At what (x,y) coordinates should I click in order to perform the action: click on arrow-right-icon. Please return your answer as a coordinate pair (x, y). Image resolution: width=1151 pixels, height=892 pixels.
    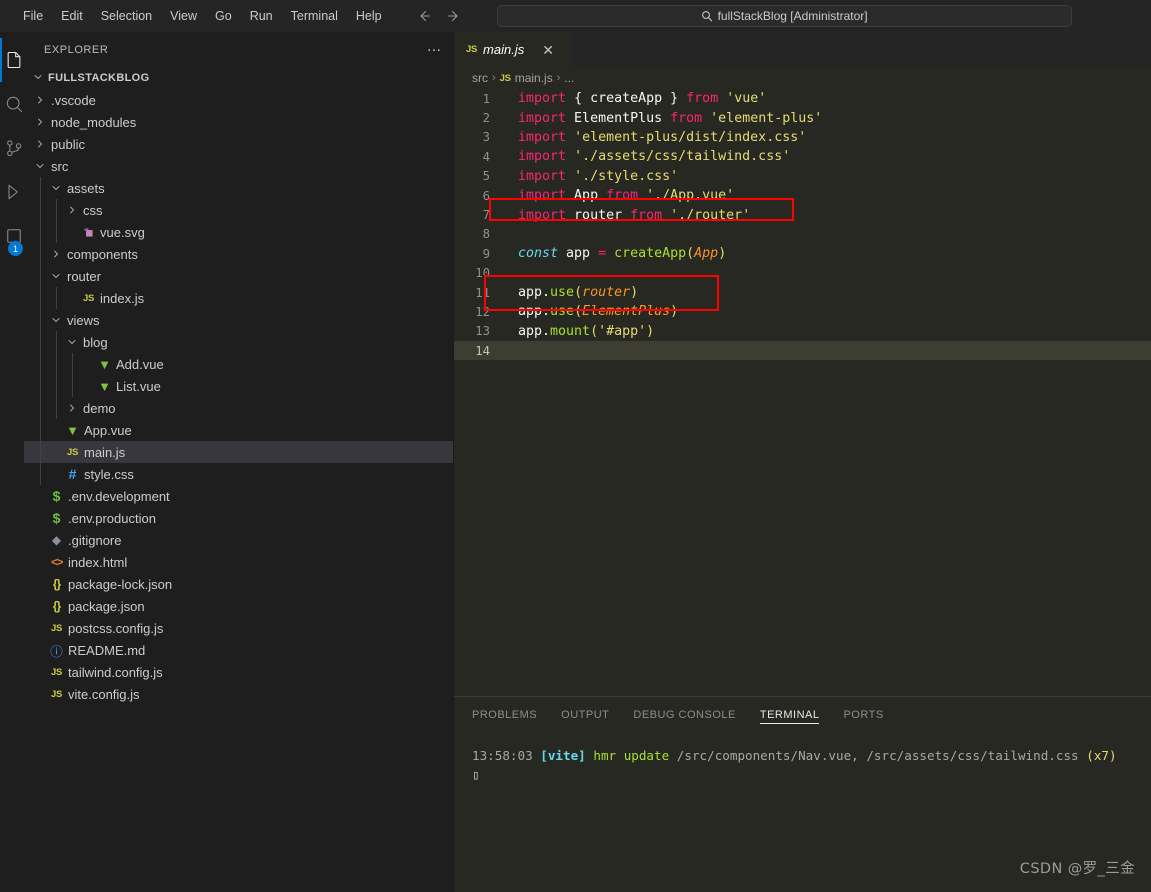
    Looking at the image, I should click on (454, 16).